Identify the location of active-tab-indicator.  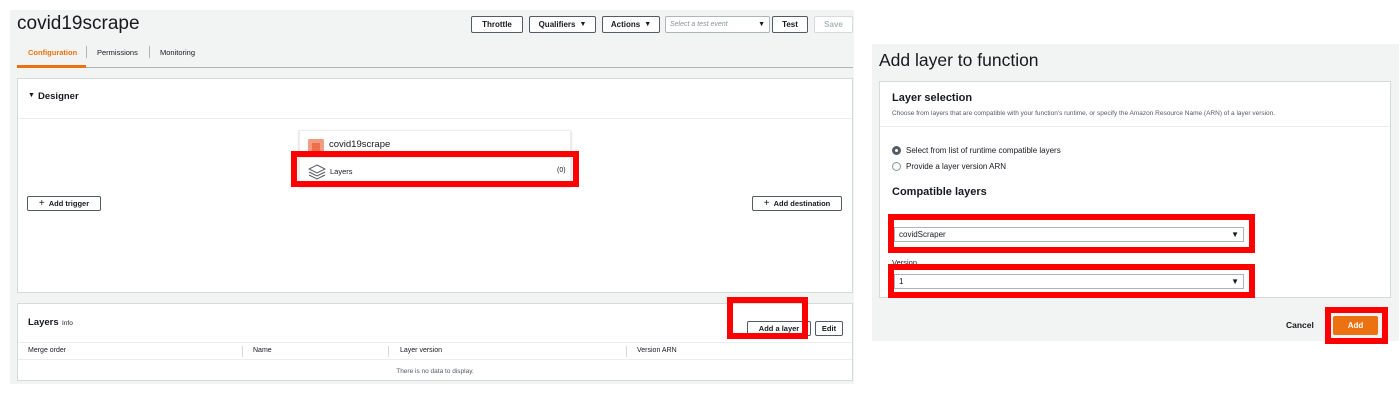
(51, 66).